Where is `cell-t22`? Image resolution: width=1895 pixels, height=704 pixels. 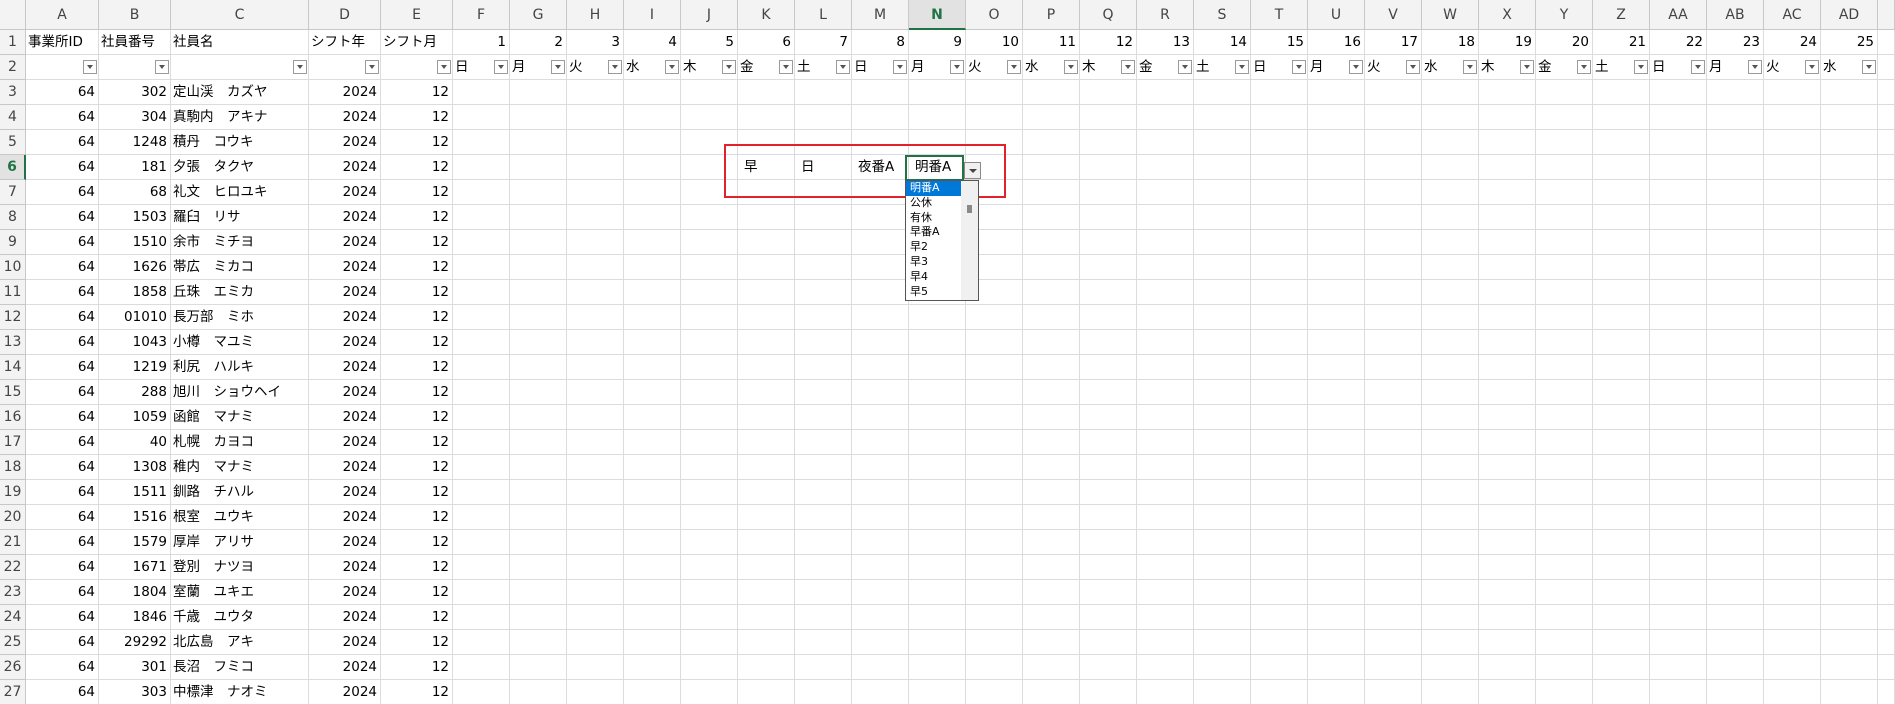
cell-t22 is located at coordinates (1279, 567).